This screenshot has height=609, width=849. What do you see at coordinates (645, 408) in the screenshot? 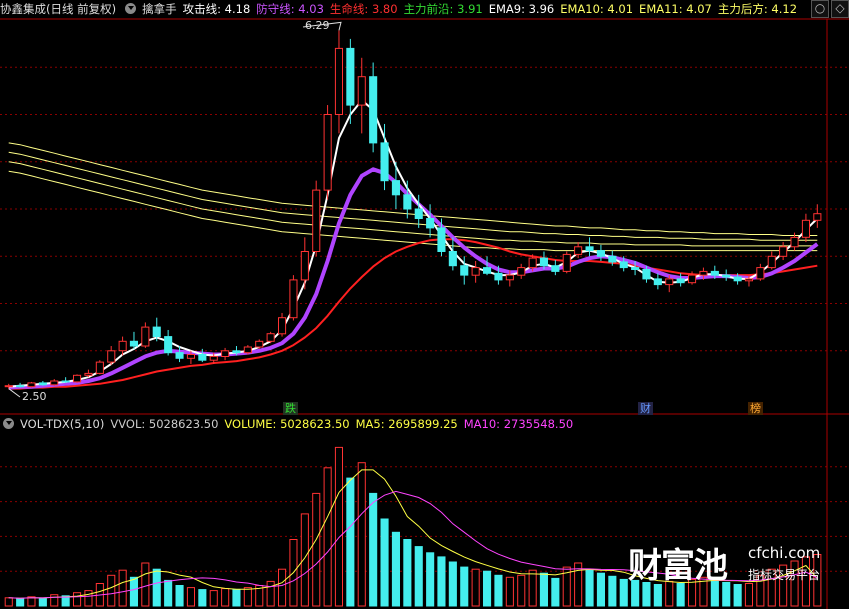
I see `marker-wealth: 财` at bounding box center [645, 408].